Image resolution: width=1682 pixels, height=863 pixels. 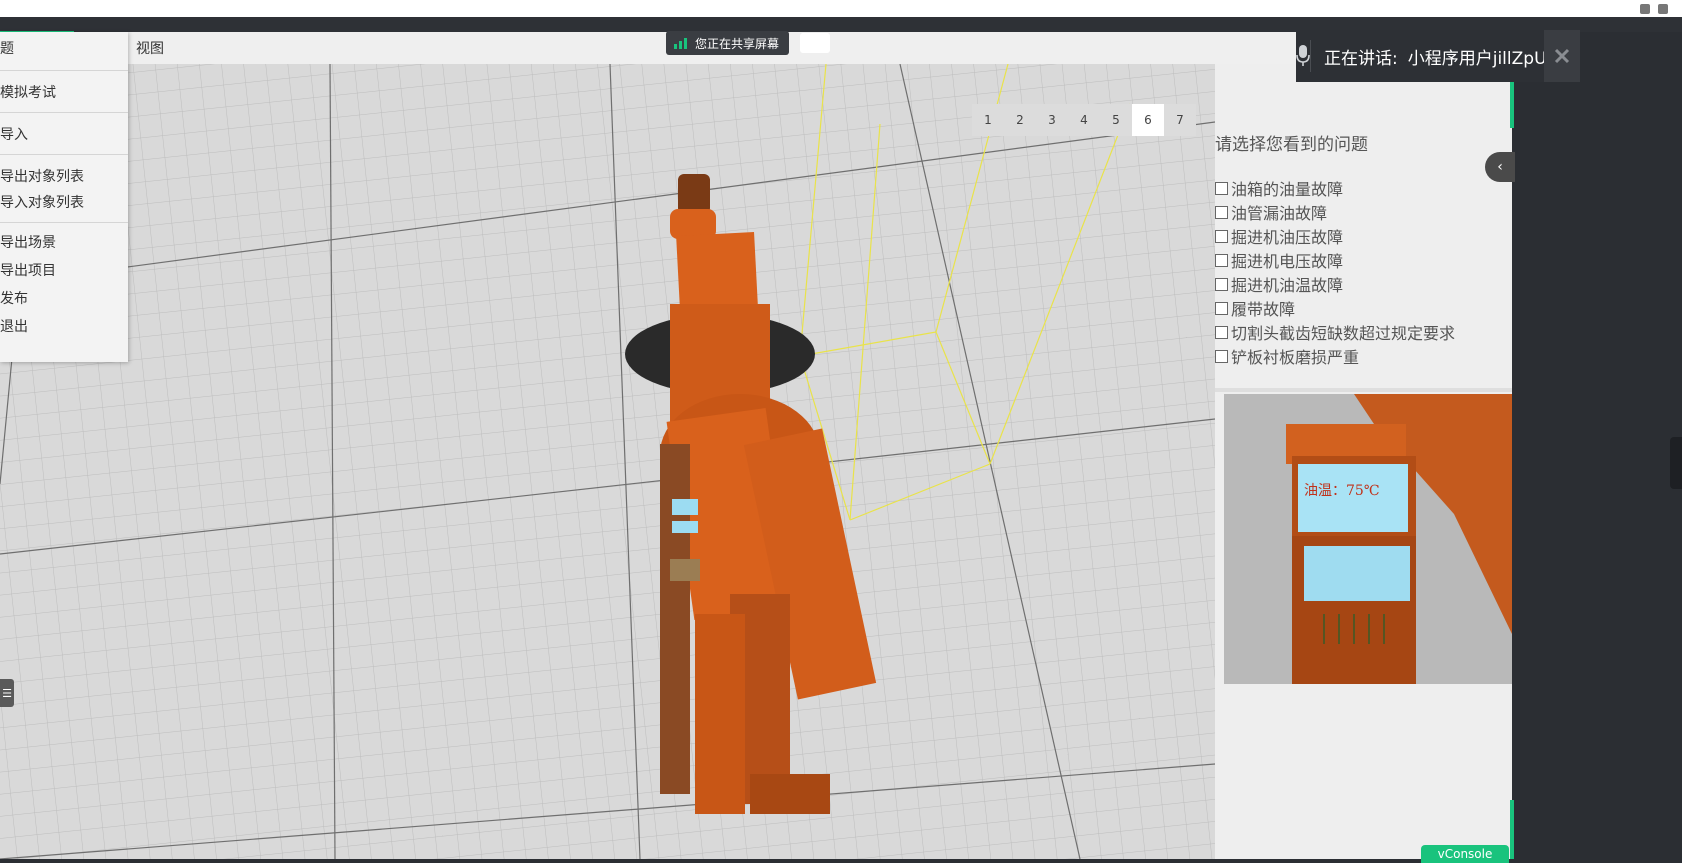 I want to click on option-cutter-teeth: 切割头截齿短缺数超过规定要求, so click(x=1335, y=332).